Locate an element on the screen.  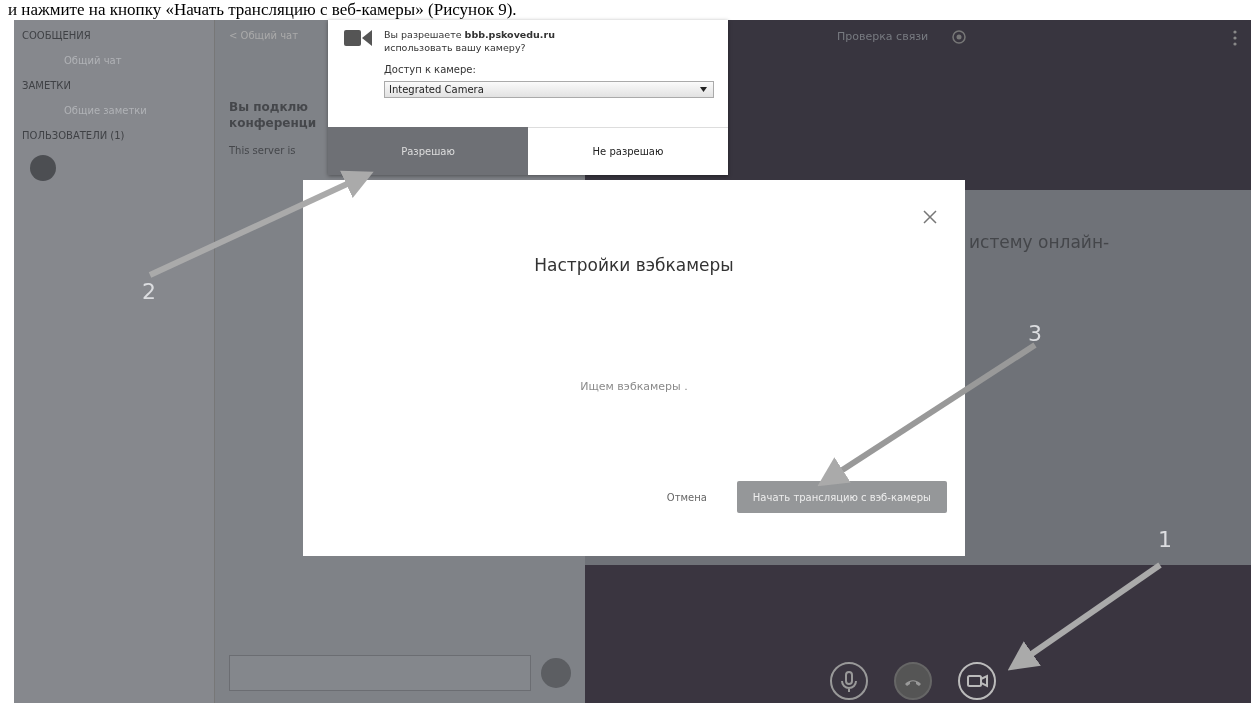
section-heading: ЗАМЕТКИ is located at coordinates (46, 85).